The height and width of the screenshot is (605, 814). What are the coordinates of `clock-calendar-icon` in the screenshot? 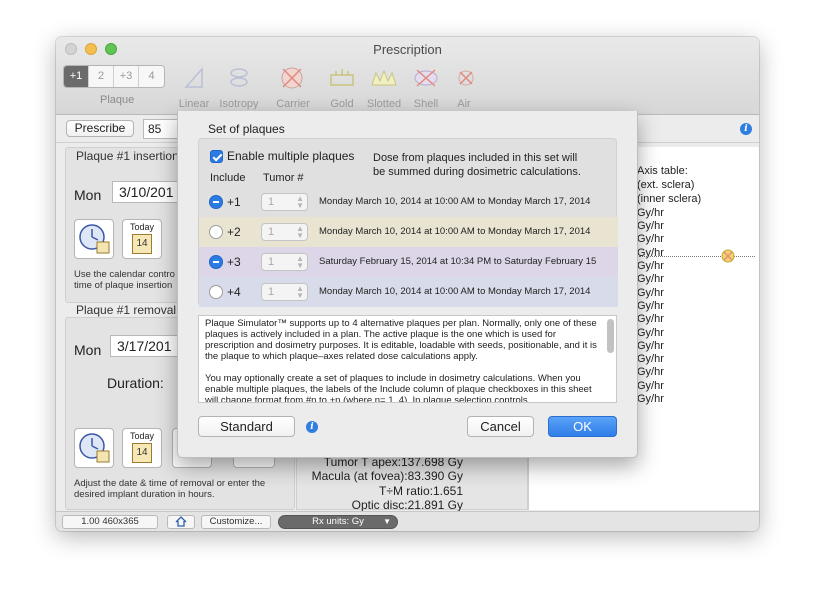 It's located at (94, 448).